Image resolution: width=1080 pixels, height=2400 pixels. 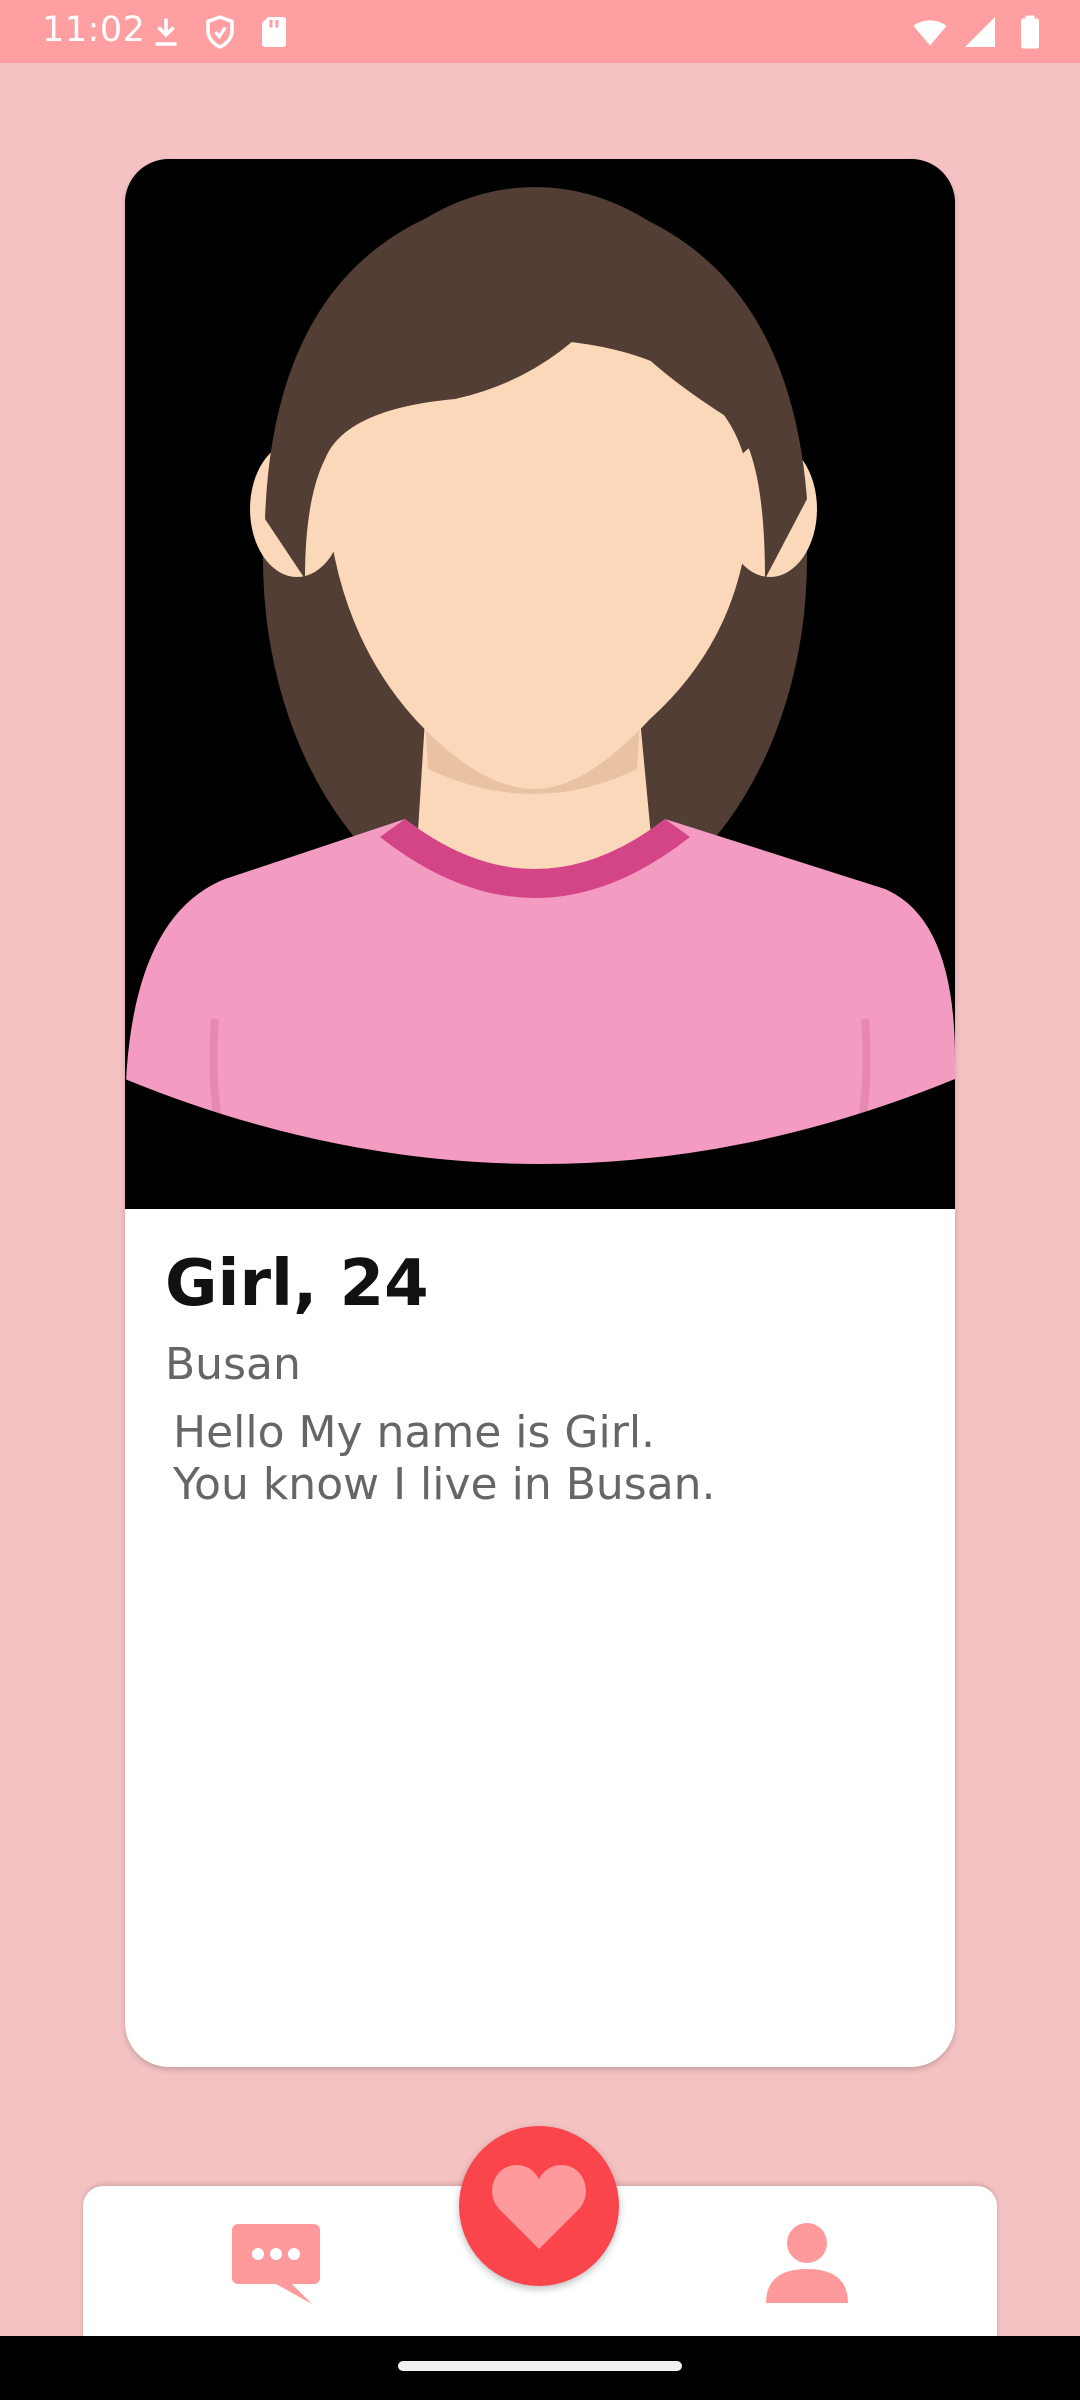 What do you see at coordinates (930, 33) in the screenshot?
I see `wifi-icon` at bounding box center [930, 33].